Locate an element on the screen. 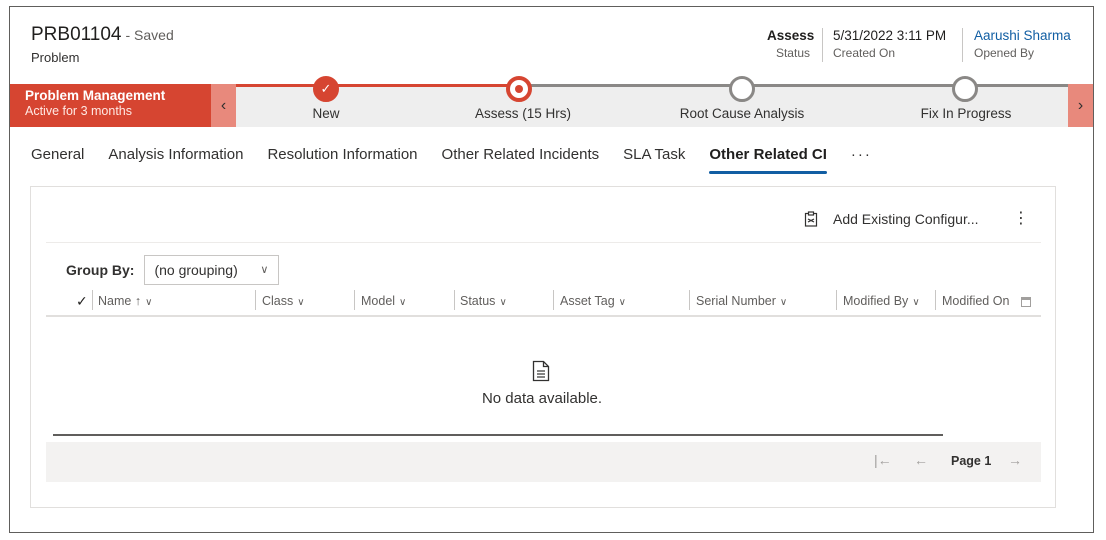  process-name-box: Problem Management Active for 3 months is located at coordinates (110, 105).